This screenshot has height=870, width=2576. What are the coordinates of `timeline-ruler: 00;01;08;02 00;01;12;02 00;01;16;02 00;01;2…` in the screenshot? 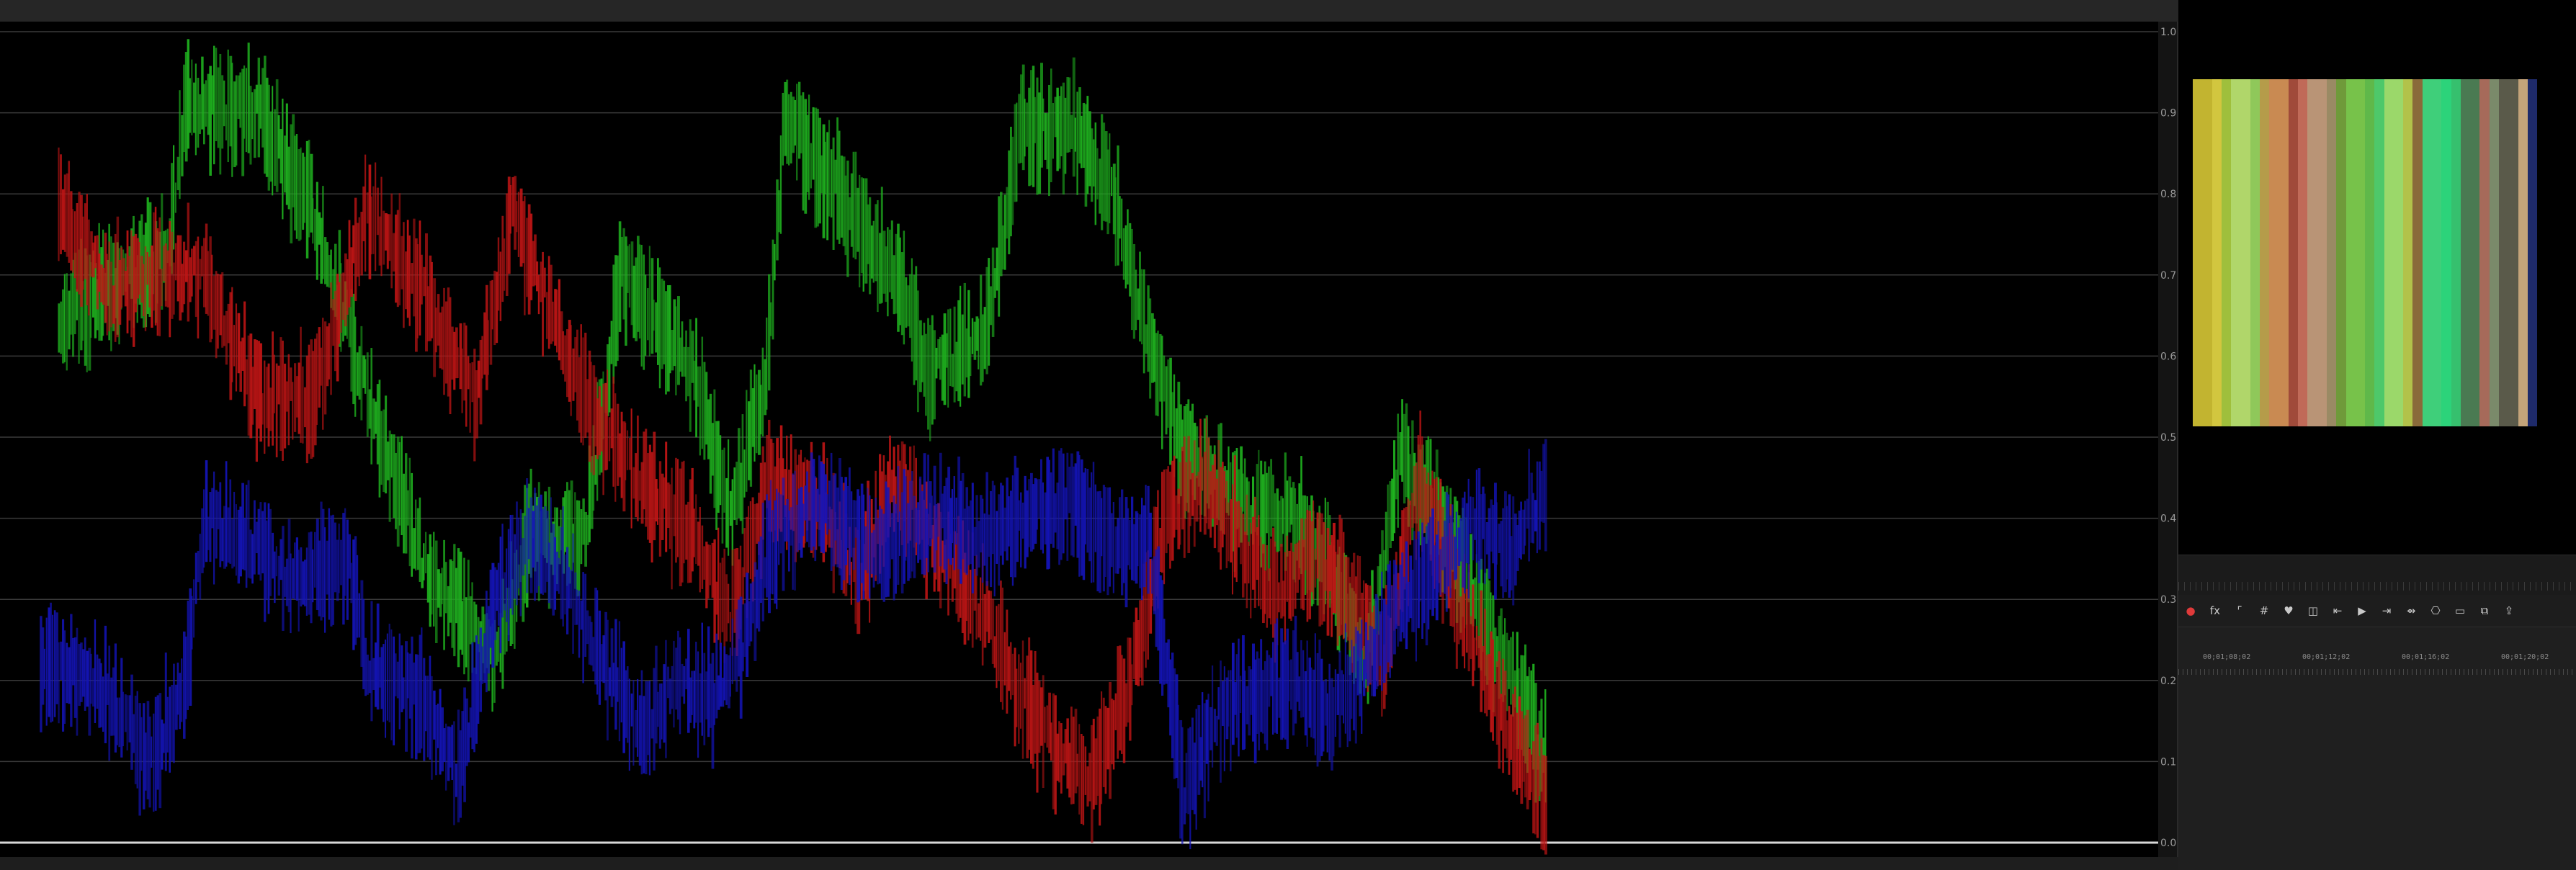 It's located at (2377, 667).